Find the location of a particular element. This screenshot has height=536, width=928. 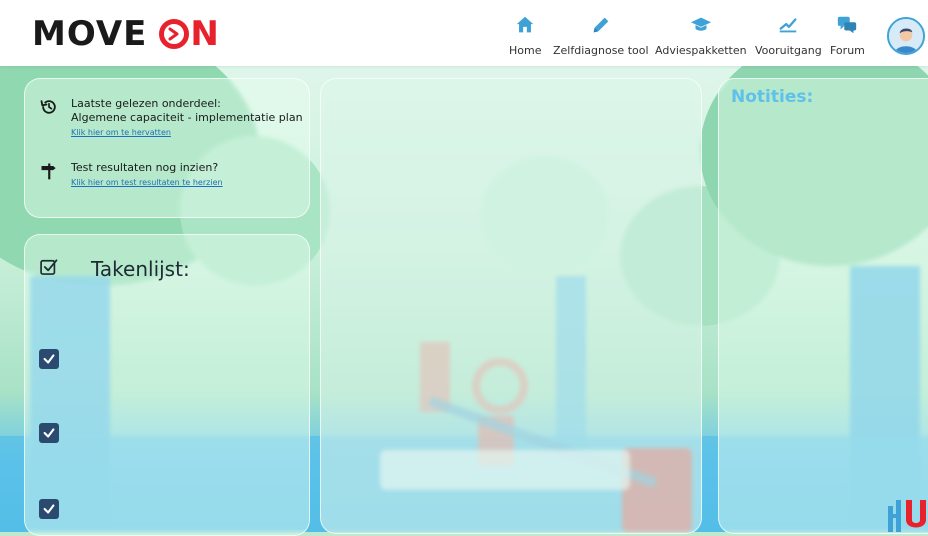

nav-forum: Forum is located at coordinates (847, 35).